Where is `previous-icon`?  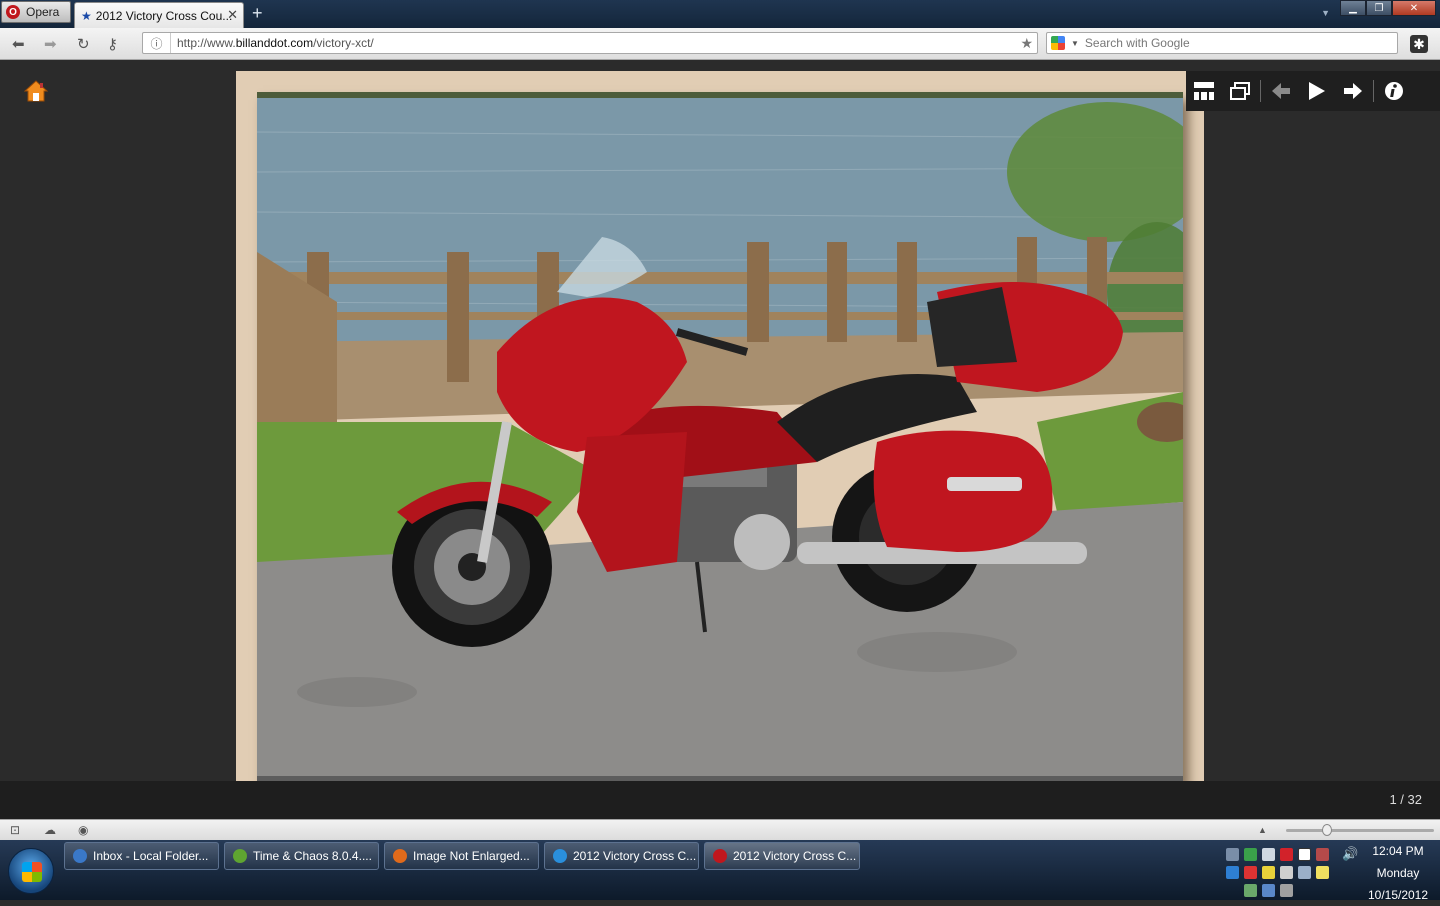 previous-icon is located at coordinates (1281, 91).